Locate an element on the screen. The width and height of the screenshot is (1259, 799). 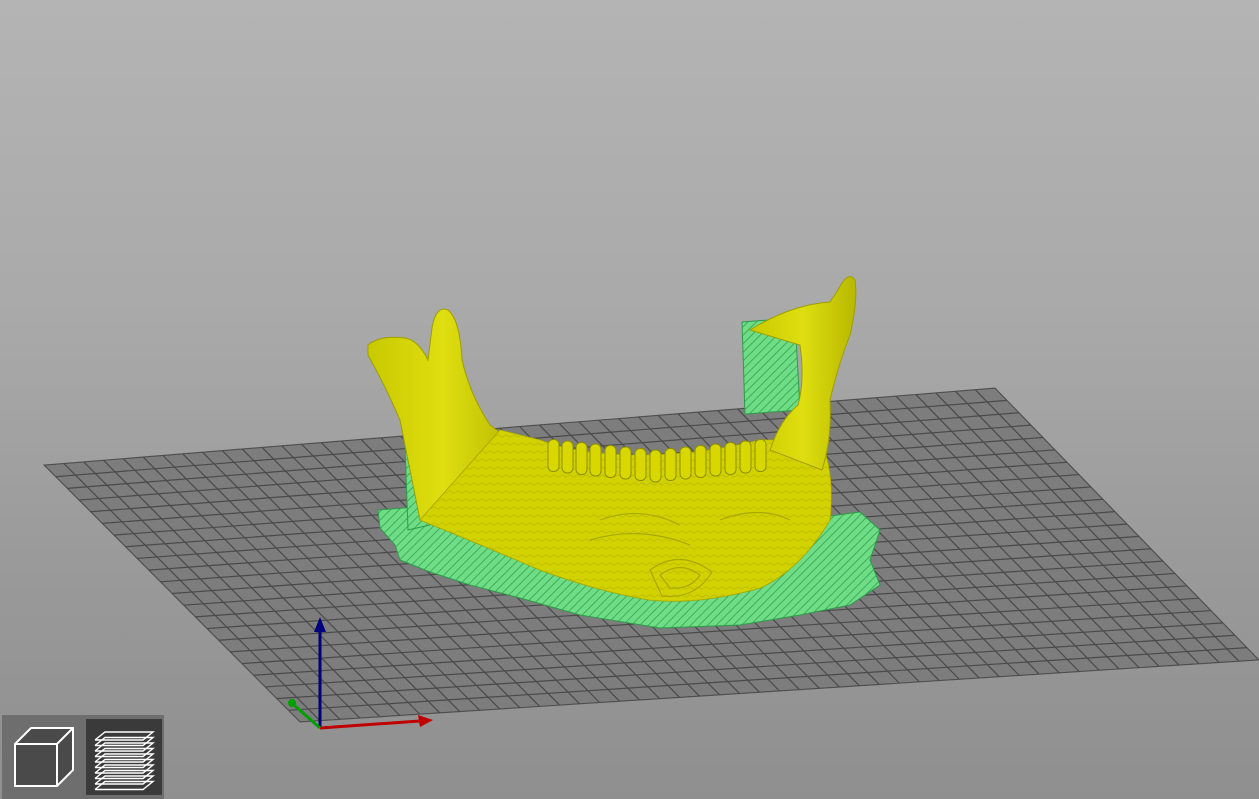
view-toggle-bar is located at coordinates (83, 757).